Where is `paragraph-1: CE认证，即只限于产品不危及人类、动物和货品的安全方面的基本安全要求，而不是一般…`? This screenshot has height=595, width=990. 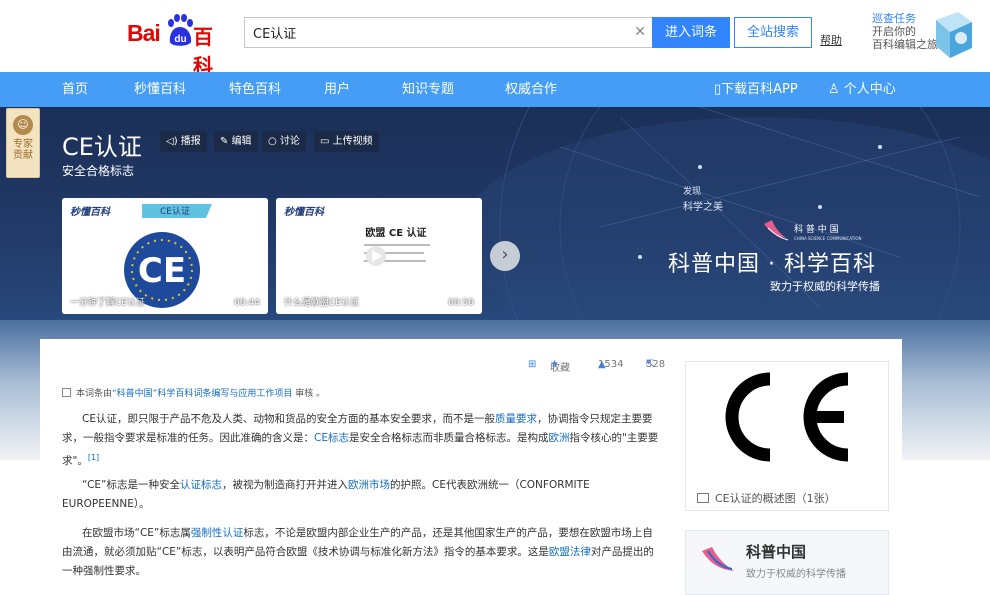 paragraph-1: CE认证，即只限于产品不危及人类、动物和货品的安全方面的基本安全要求，而不是一般… is located at coordinates (362, 440).